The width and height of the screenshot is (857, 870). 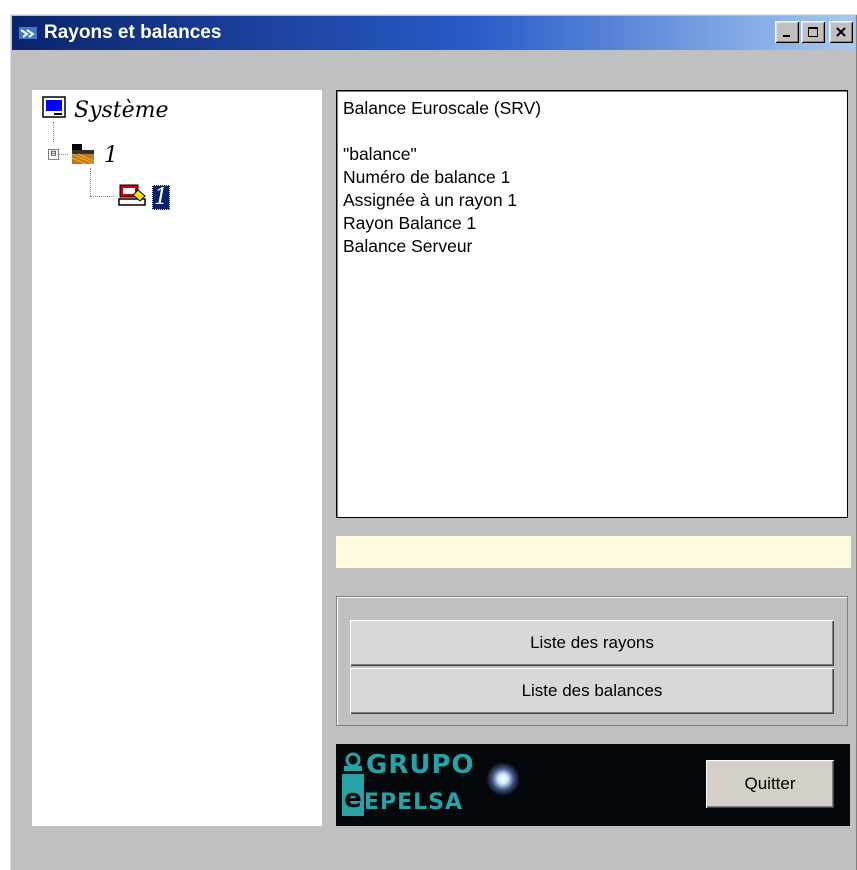 I want to click on app-icon, so click(x=28, y=33).